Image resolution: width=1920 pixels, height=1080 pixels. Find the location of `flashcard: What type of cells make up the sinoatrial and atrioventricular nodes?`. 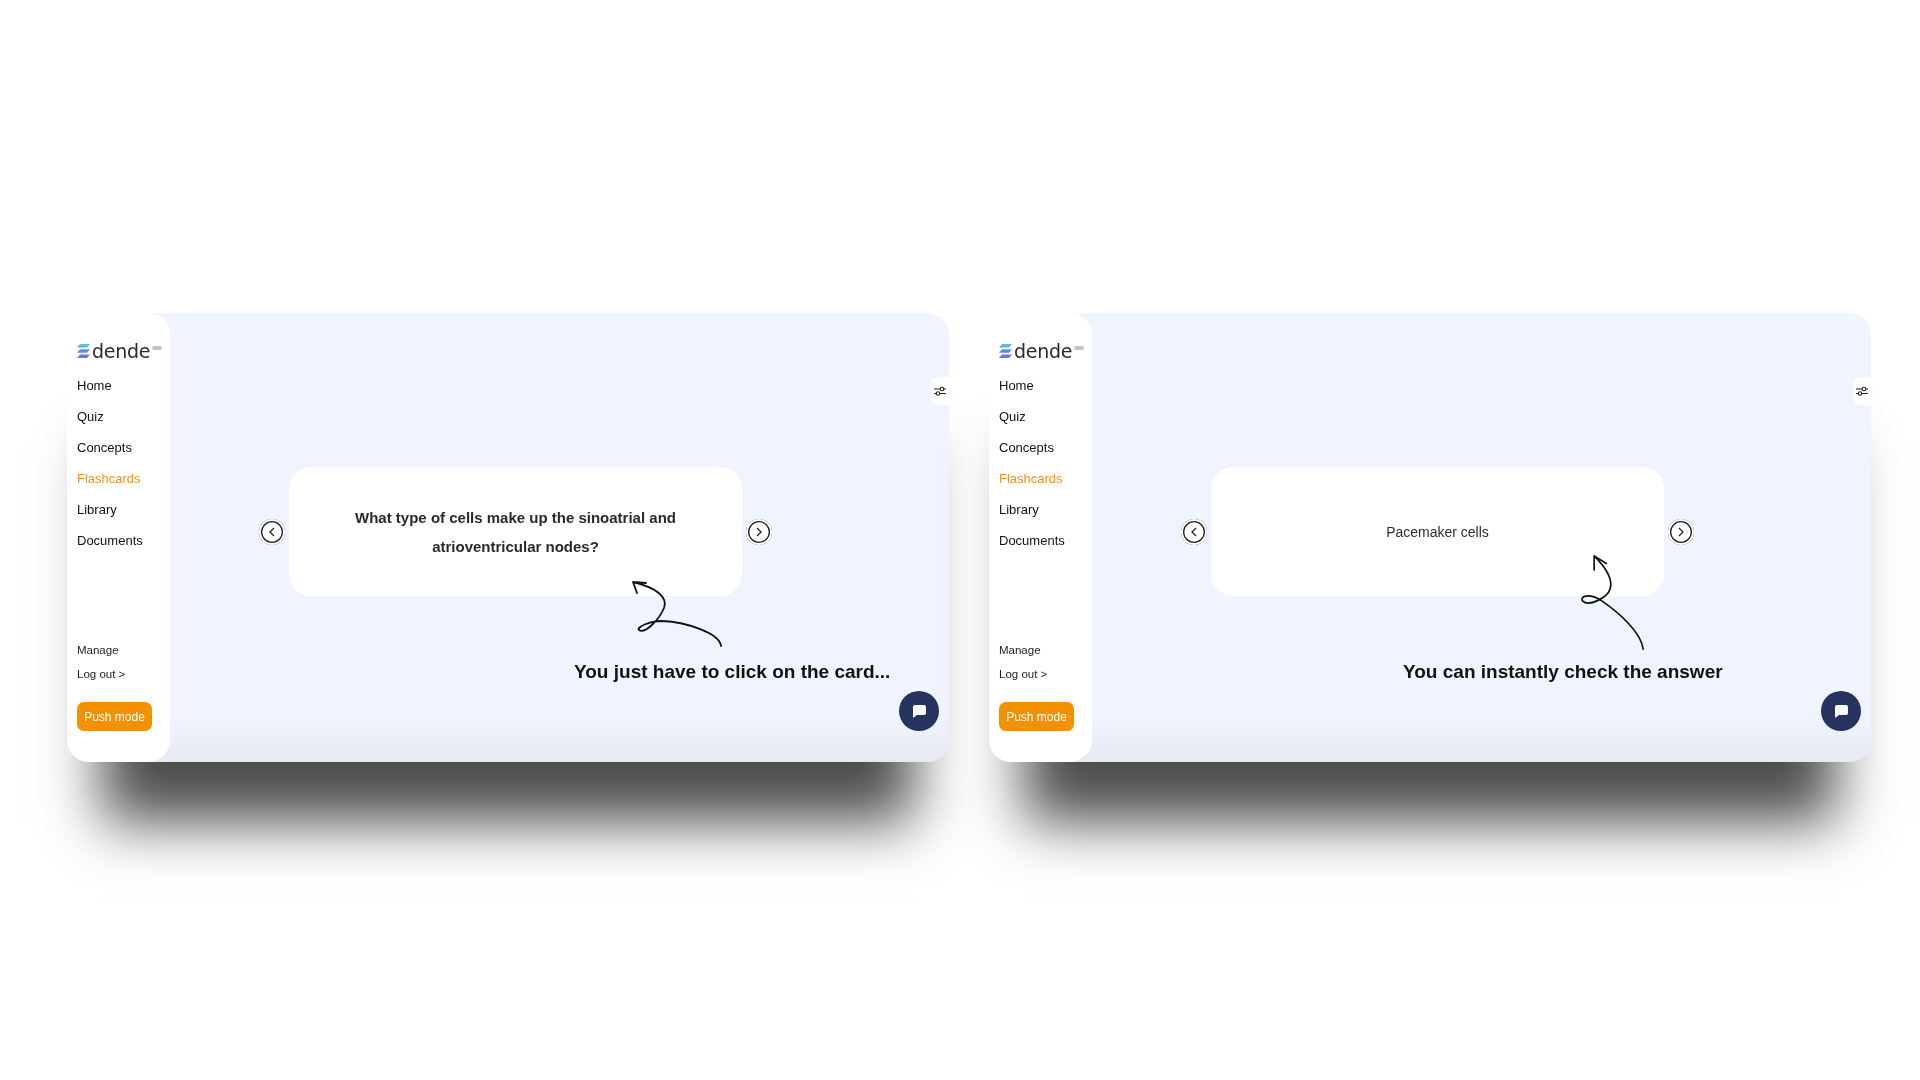

flashcard: What type of cells make up the sinoatrial and atrioventricular nodes? is located at coordinates (515, 531).